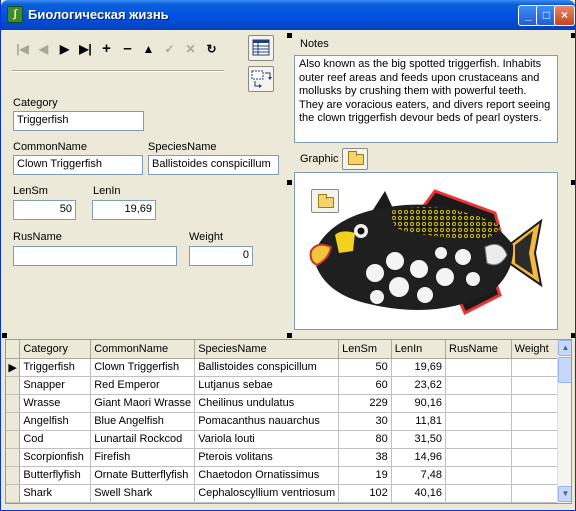 The height and width of the screenshot is (511, 576). What do you see at coordinates (365, 385) in the screenshot?
I see `grid-cell: 60` at bounding box center [365, 385].